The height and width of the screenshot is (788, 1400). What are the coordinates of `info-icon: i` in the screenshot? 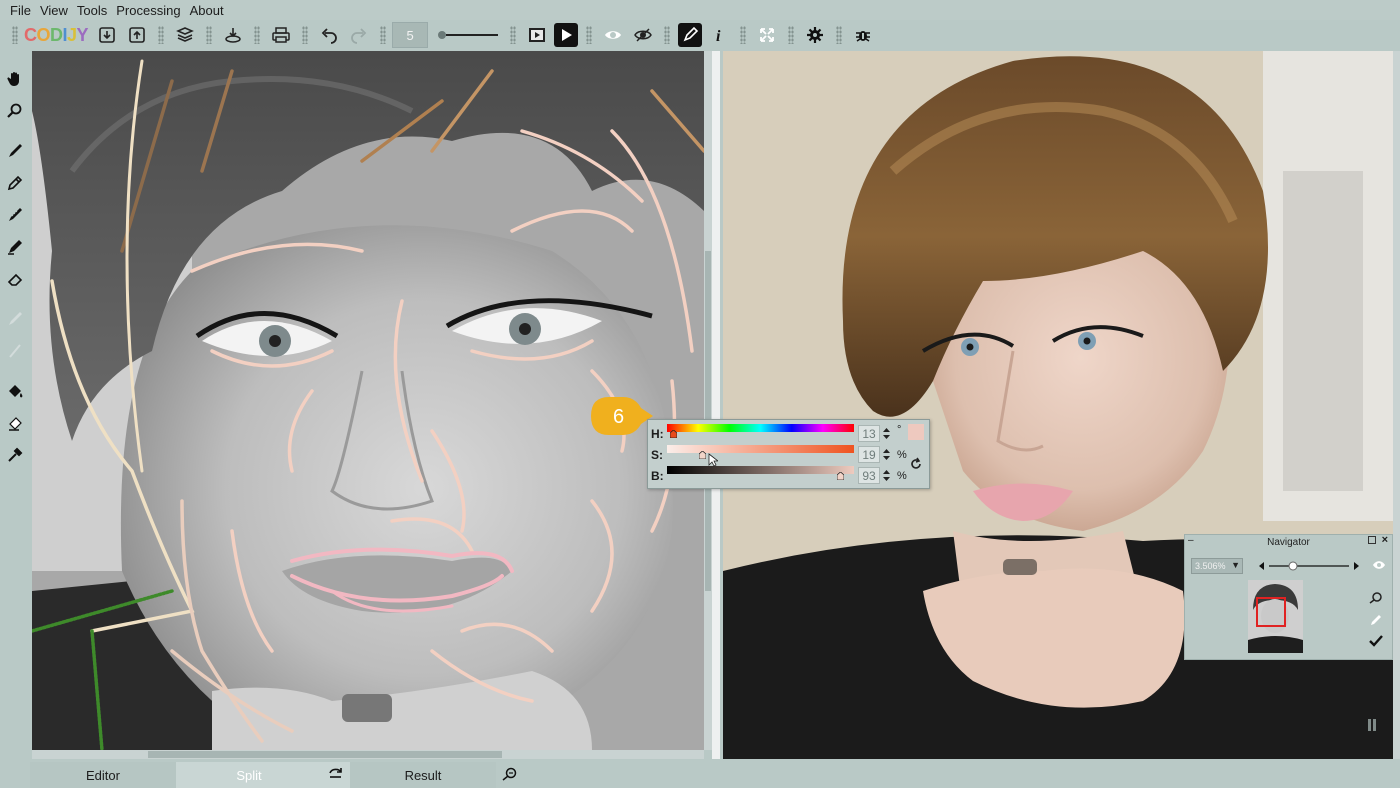 It's located at (719, 35).